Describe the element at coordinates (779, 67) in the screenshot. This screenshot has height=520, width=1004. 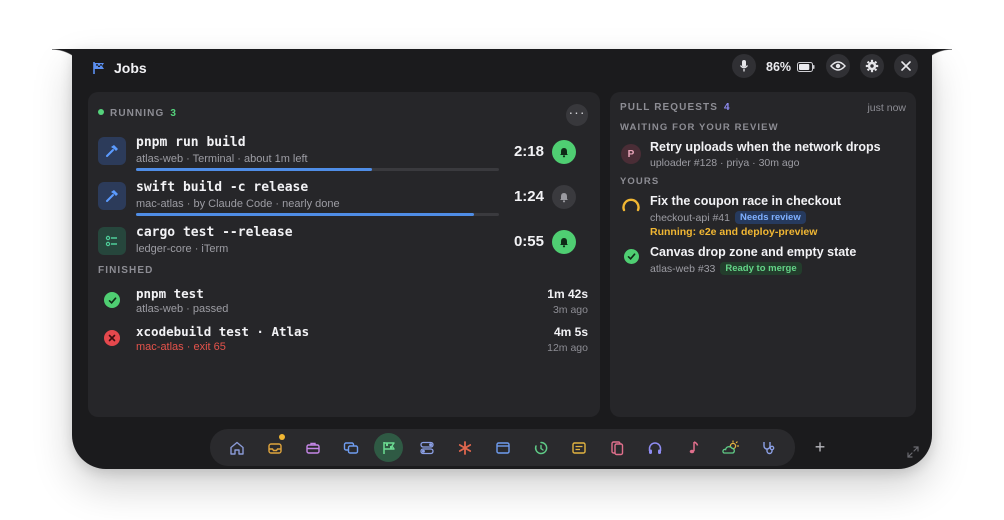
I see `battery-percent: 86%` at that location.